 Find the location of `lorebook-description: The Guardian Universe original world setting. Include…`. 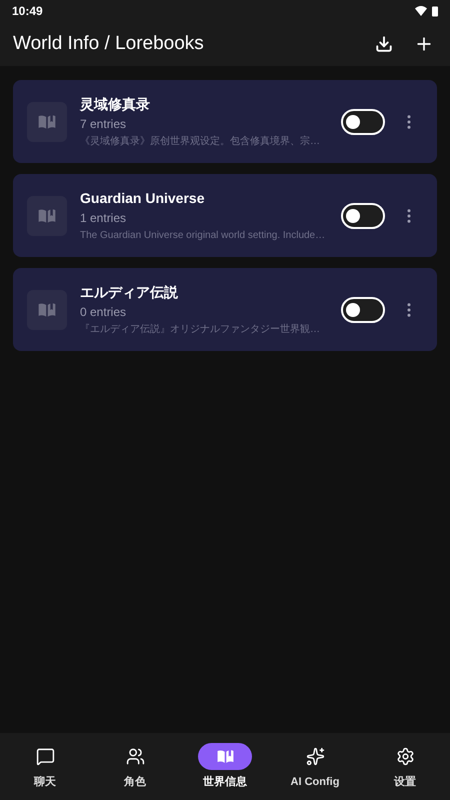

lorebook-description: The Guardian Universe original world setting. Include… is located at coordinates (203, 235).